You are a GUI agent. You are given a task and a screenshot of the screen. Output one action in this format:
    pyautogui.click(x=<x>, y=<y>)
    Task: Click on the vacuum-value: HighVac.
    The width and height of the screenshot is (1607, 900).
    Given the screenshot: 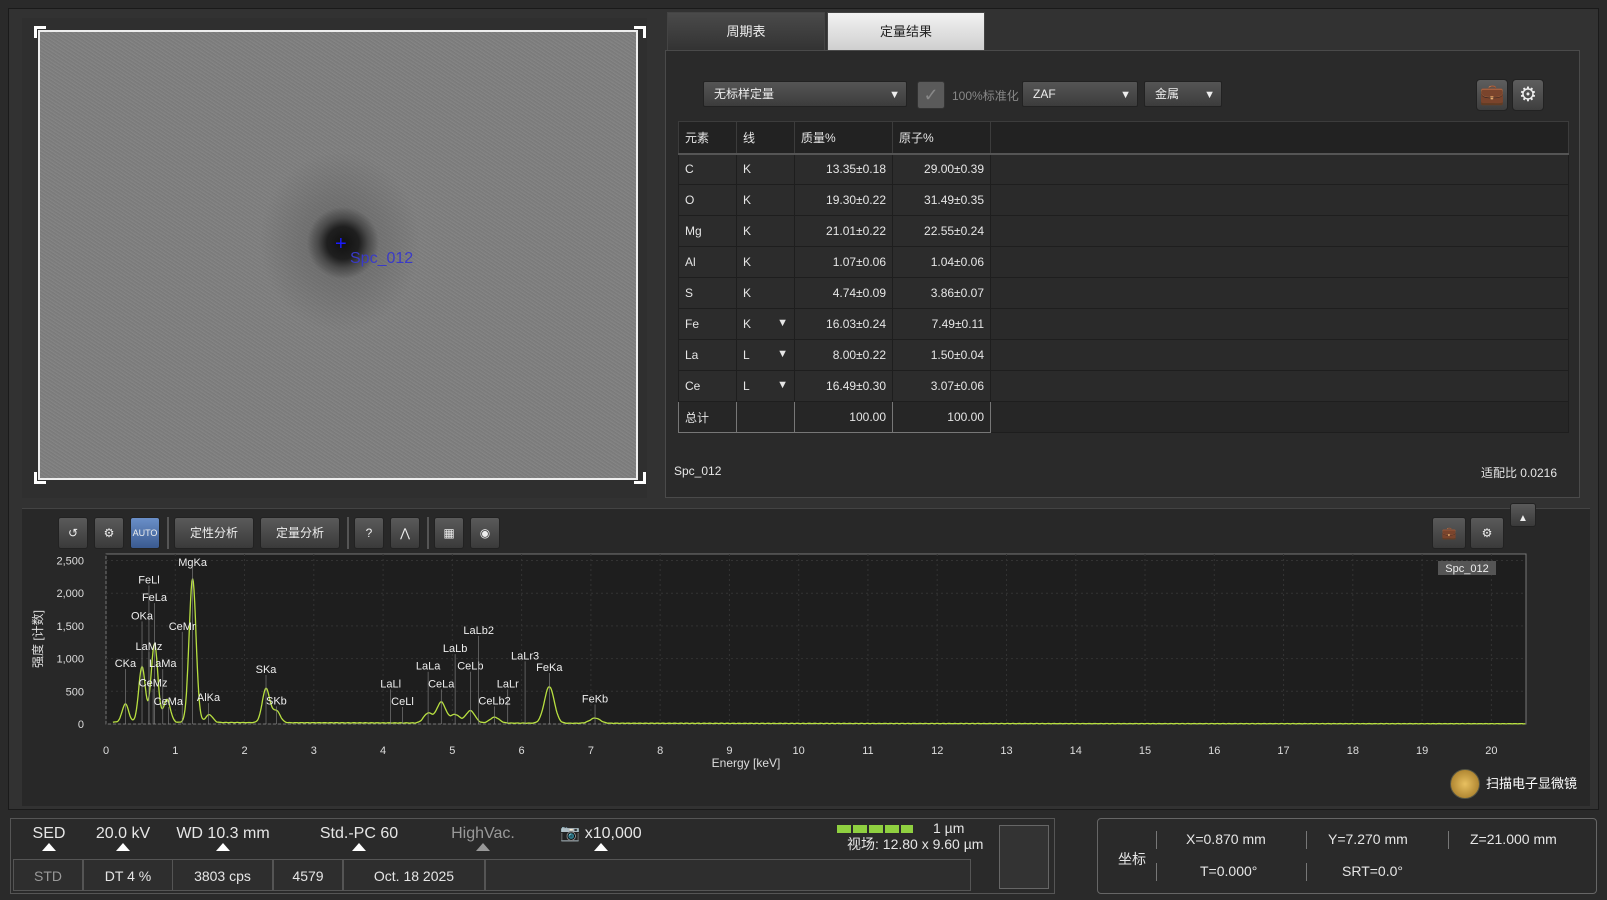 What is the action you would take?
    pyautogui.click(x=483, y=833)
    